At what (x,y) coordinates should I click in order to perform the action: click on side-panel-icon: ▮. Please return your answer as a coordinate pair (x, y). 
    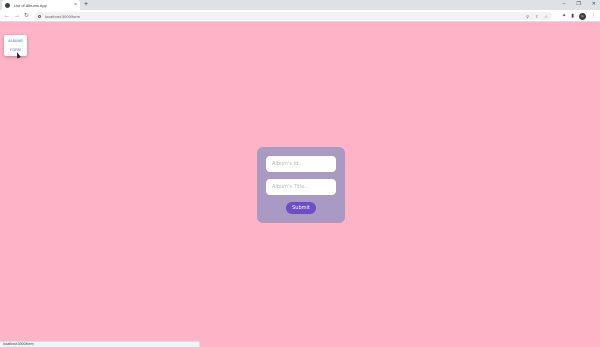
    Looking at the image, I should click on (572, 16).